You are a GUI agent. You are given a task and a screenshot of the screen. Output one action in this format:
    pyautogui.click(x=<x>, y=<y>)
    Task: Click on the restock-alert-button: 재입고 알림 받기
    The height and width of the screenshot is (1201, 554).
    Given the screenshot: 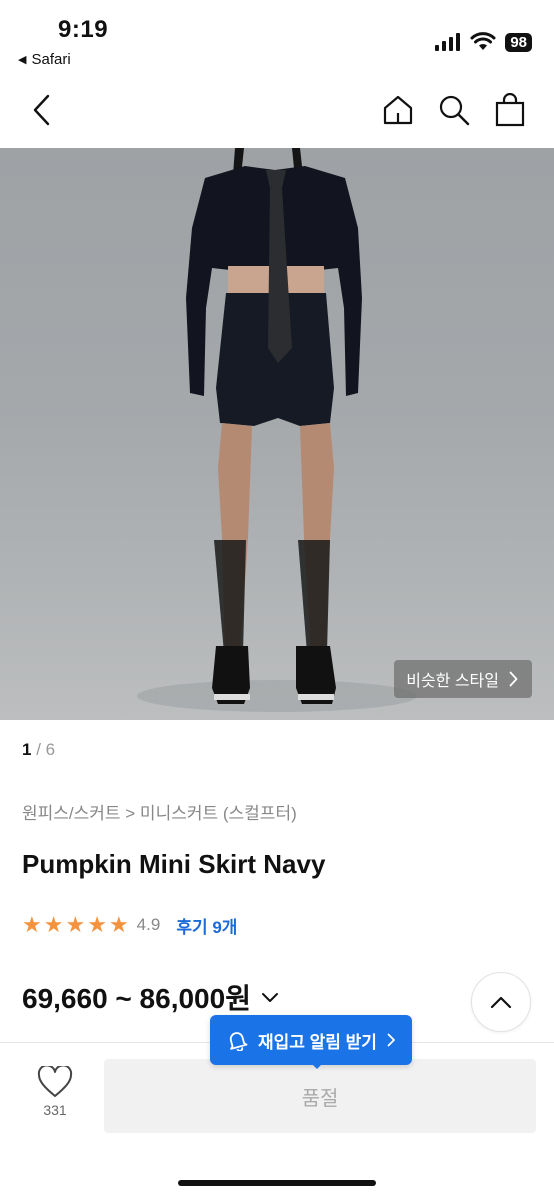 What is the action you would take?
    pyautogui.click(x=311, y=1040)
    